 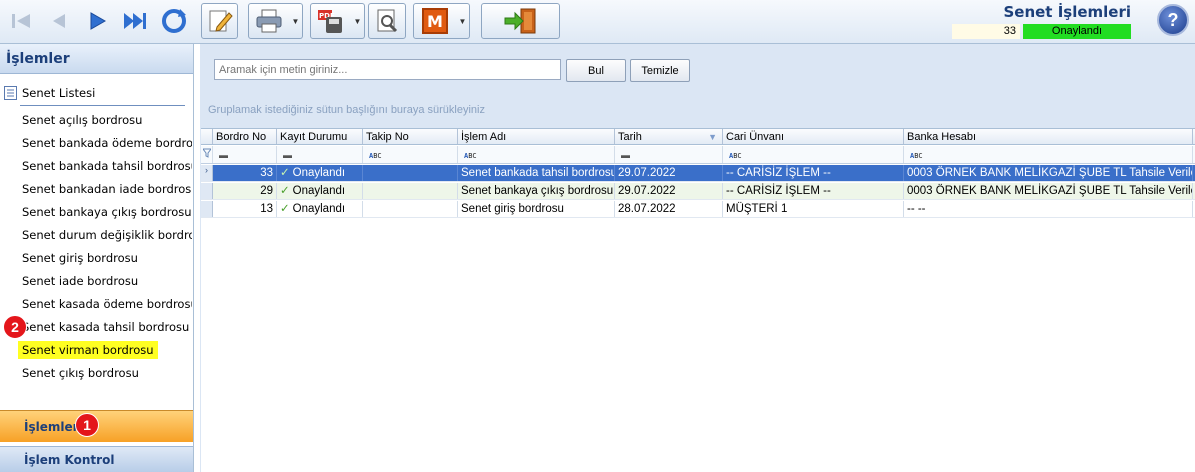 What do you see at coordinates (669, 209) in the screenshot?
I see `cell-tarih: 28.07.2022` at bounding box center [669, 209].